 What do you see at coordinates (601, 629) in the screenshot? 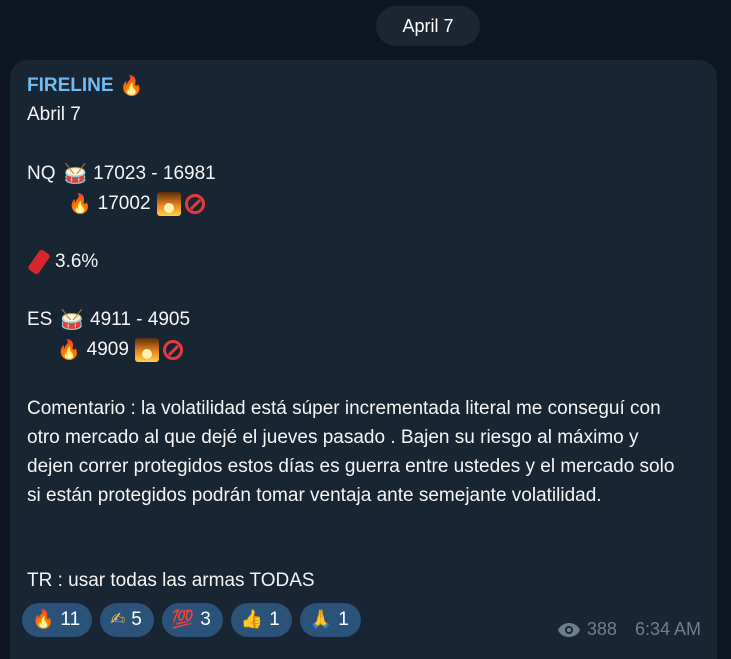
I see `view-count: 388` at bounding box center [601, 629].